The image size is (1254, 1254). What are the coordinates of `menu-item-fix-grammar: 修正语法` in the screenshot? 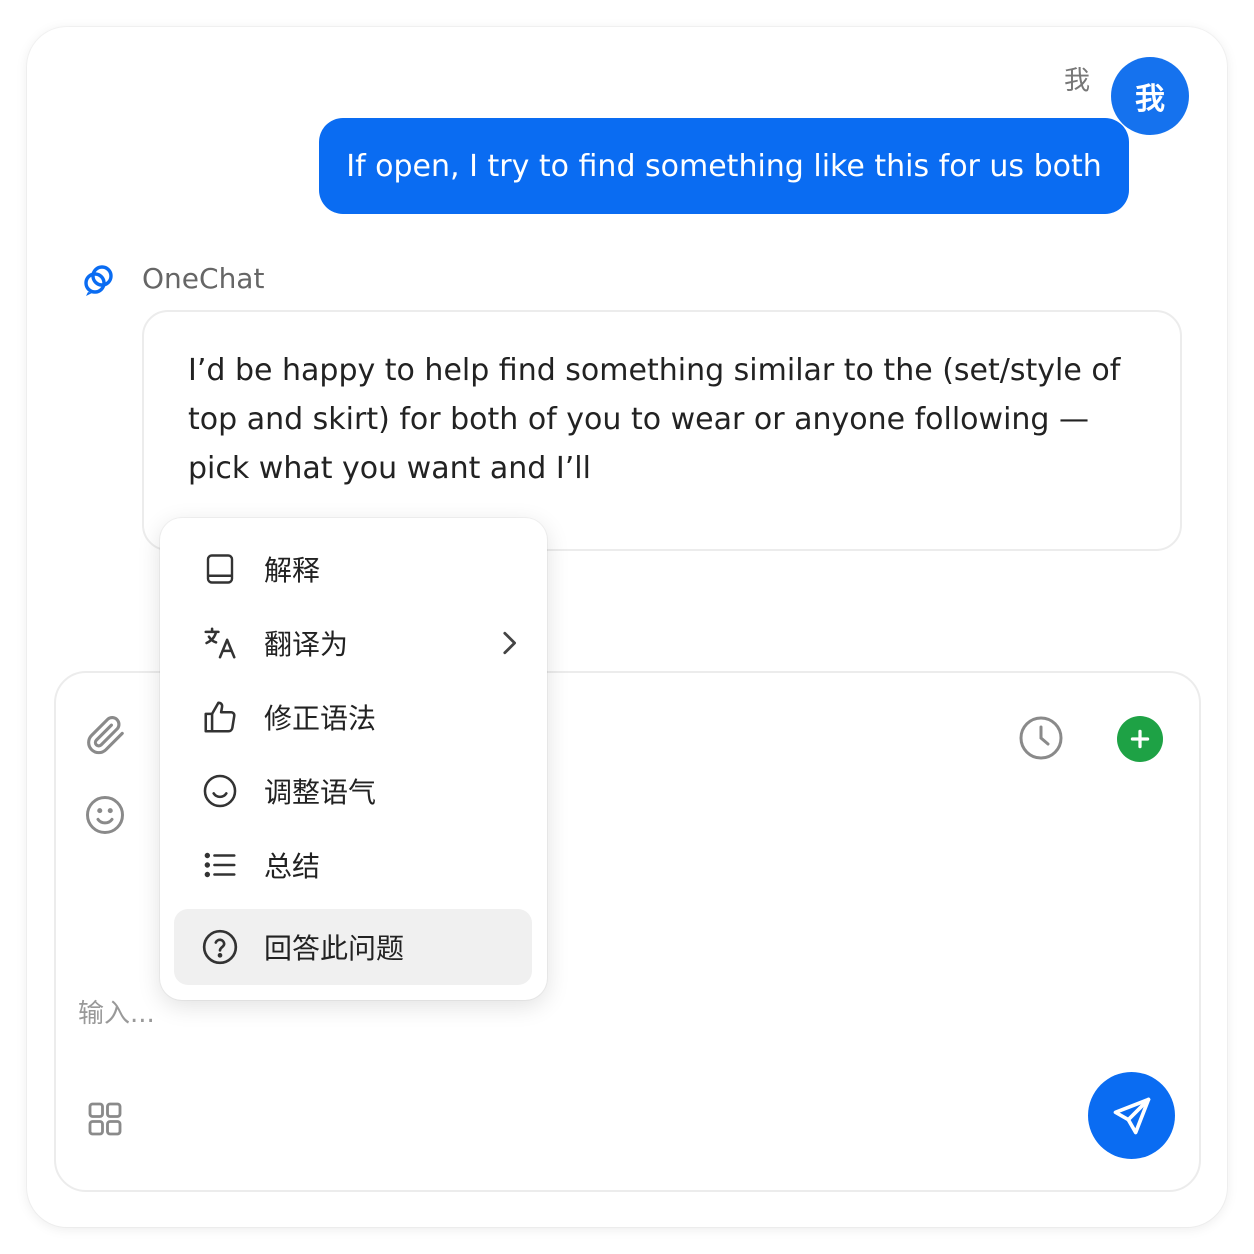 It's located at (353, 717).